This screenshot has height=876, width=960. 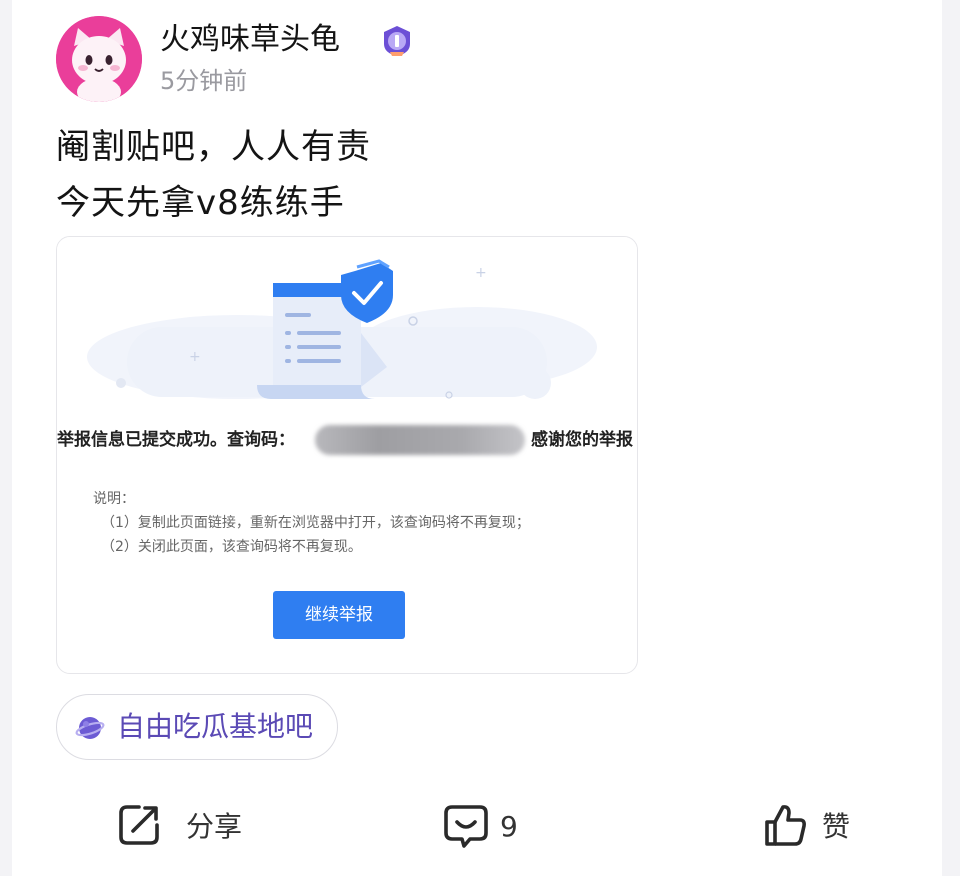 I want to click on report-success-message: 举报信息已提交成功。查询码：, so click(x=176, y=440).